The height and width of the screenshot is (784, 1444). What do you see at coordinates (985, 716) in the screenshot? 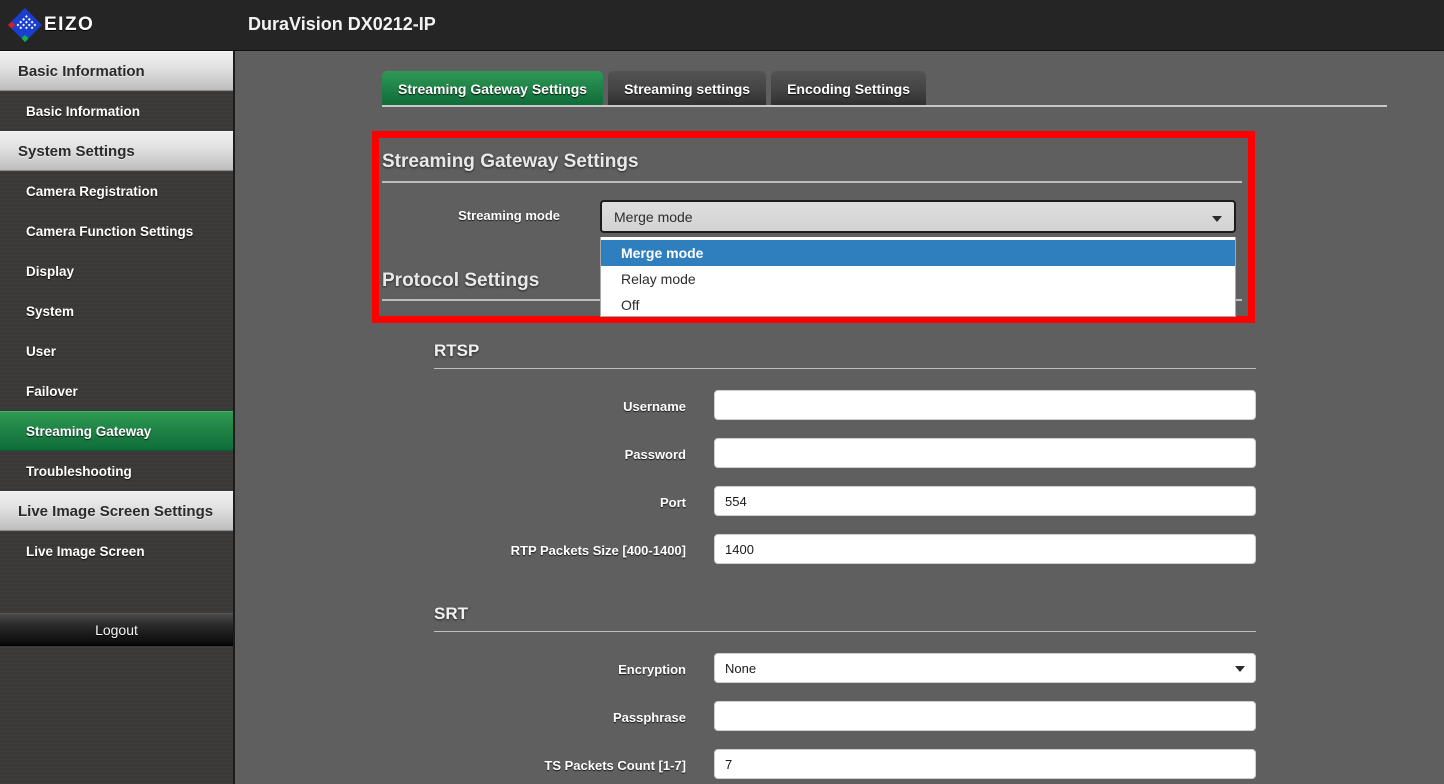
I see `passphrase-input` at bounding box center [985, 716].